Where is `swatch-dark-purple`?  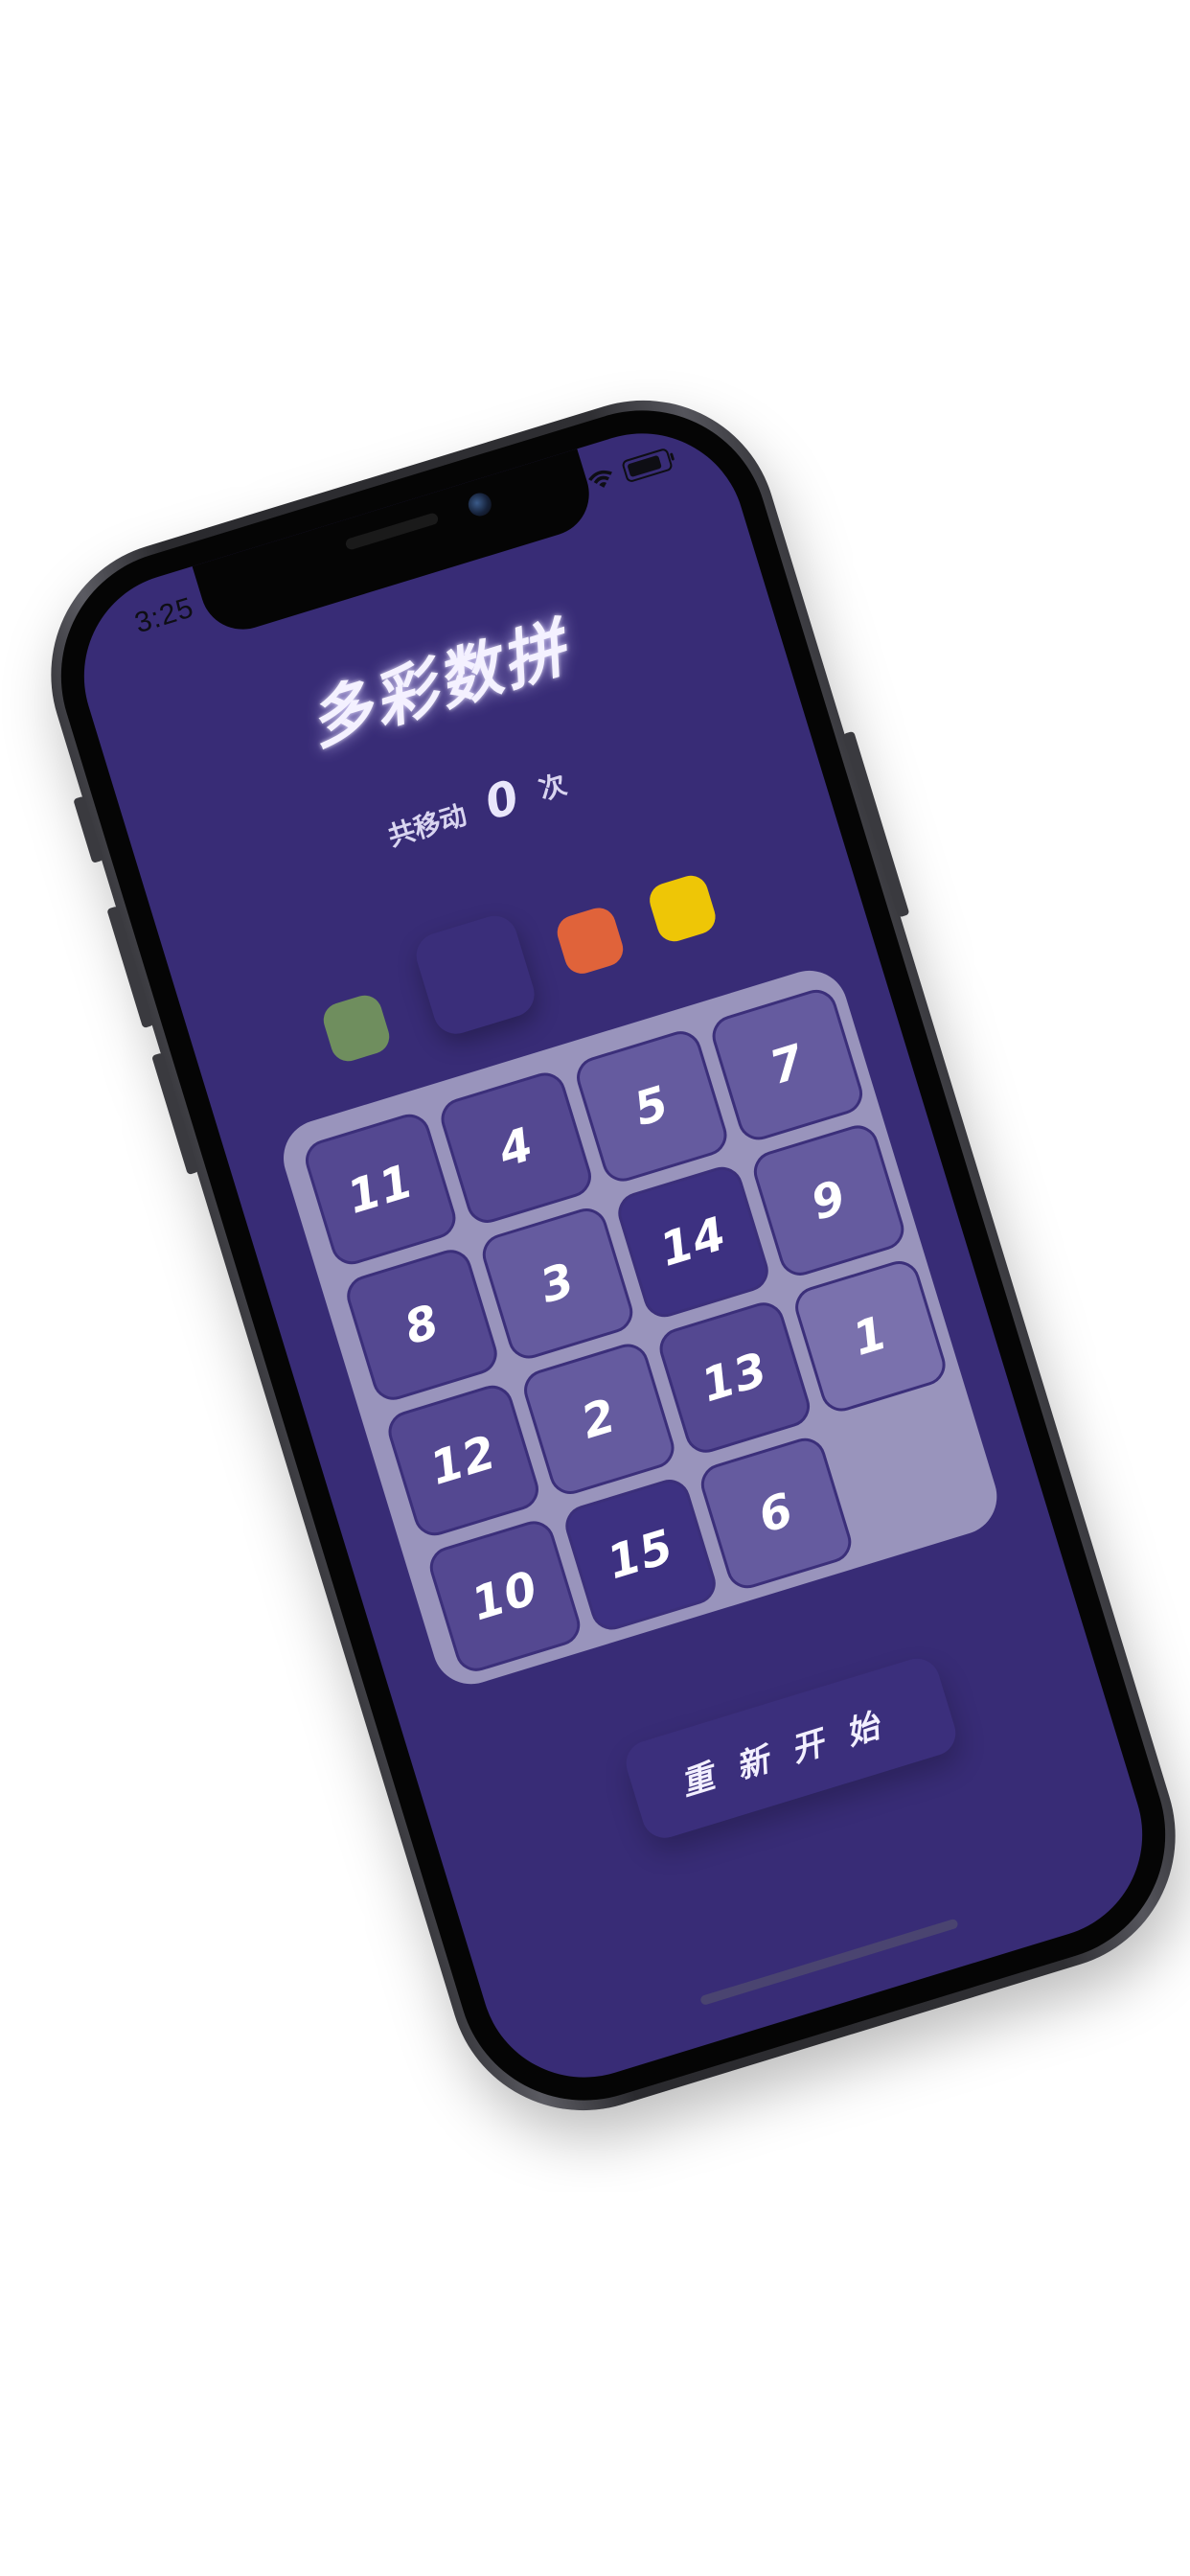 swatch-dark-purple is located at coordinates (475, 974).